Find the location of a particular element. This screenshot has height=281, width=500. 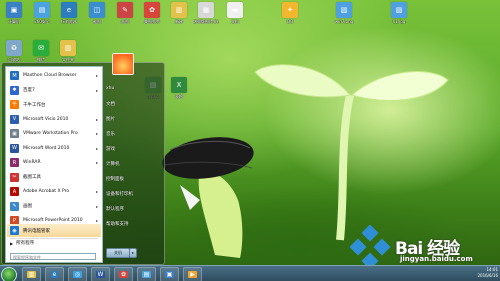

shutdown-button: 关机 is located at coordinates (118, 253).